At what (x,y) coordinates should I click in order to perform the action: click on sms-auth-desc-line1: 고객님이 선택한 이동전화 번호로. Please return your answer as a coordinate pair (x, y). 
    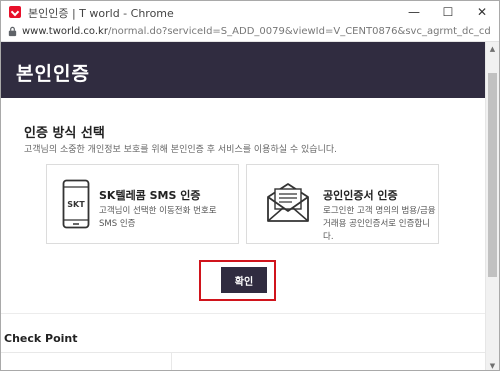
    Looking at the image, I should click on (158, 211).